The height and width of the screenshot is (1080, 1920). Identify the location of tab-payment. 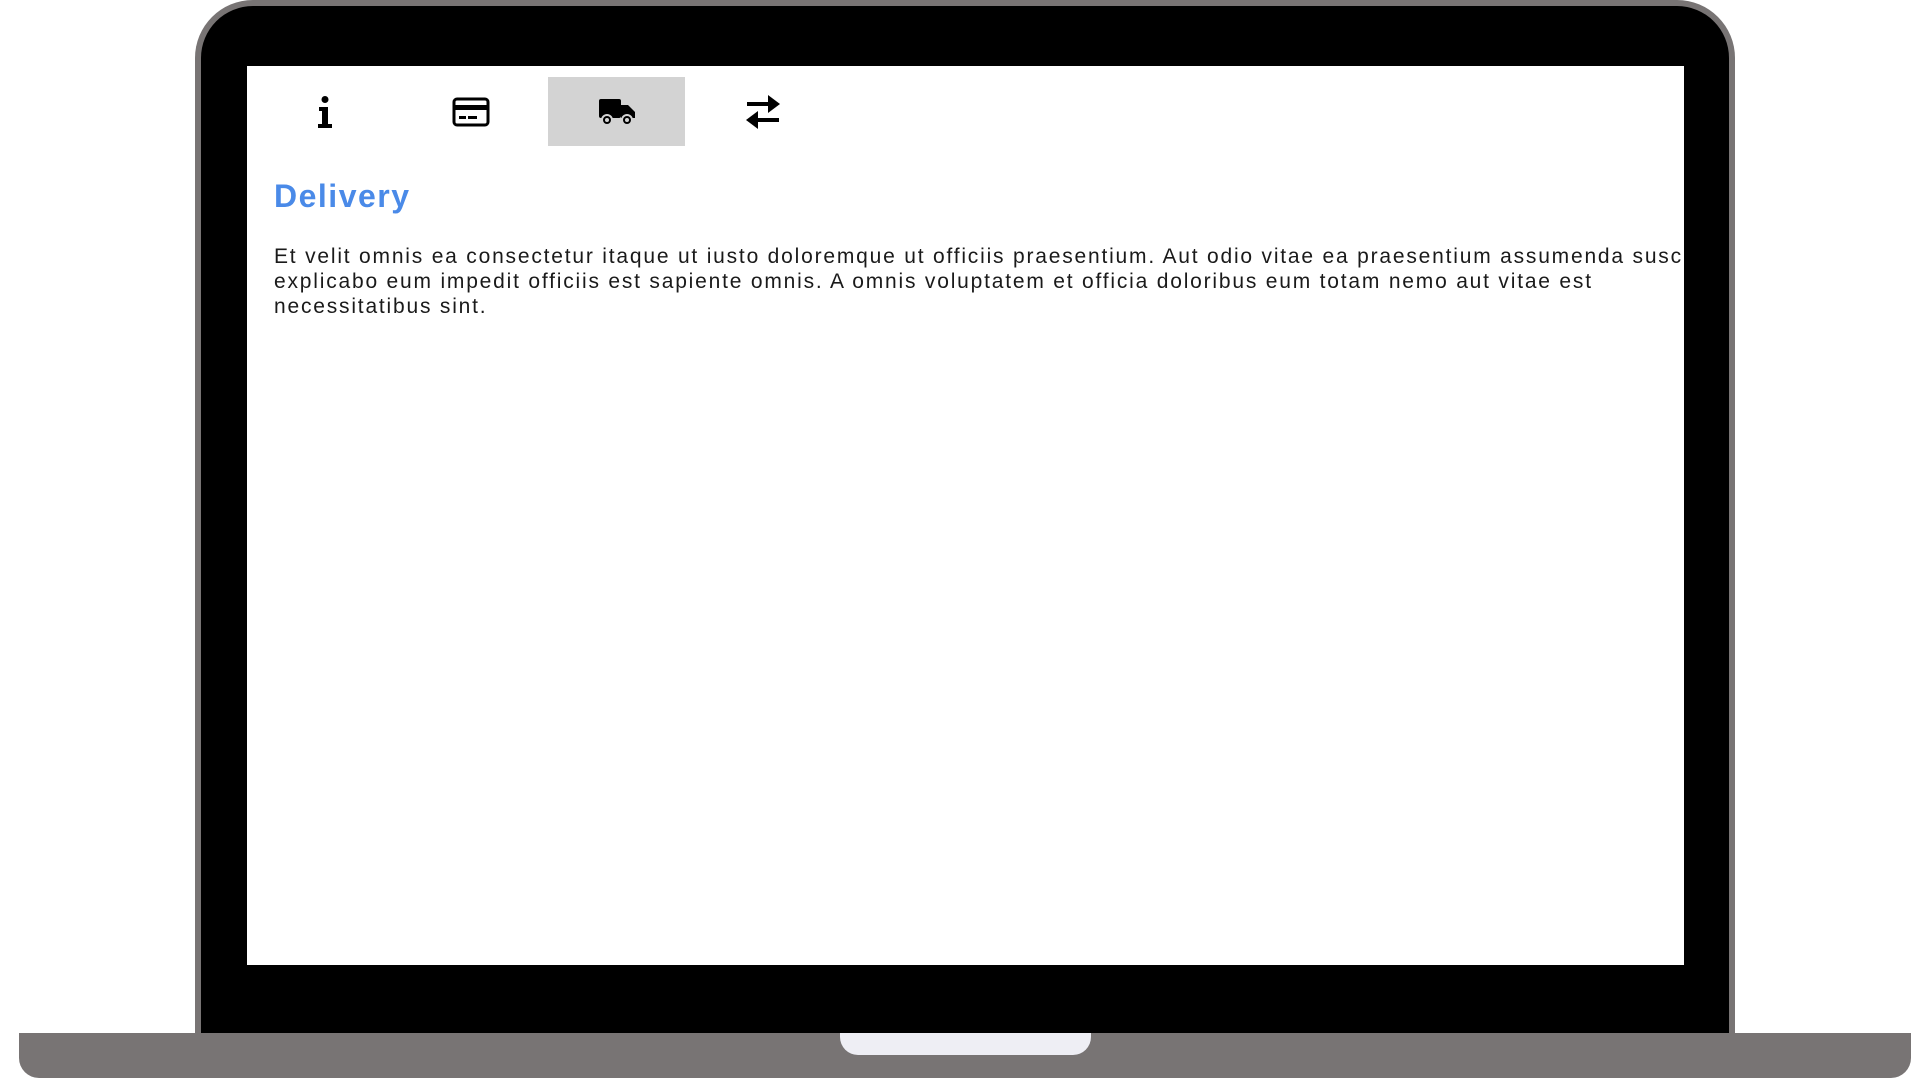
(470, 111).